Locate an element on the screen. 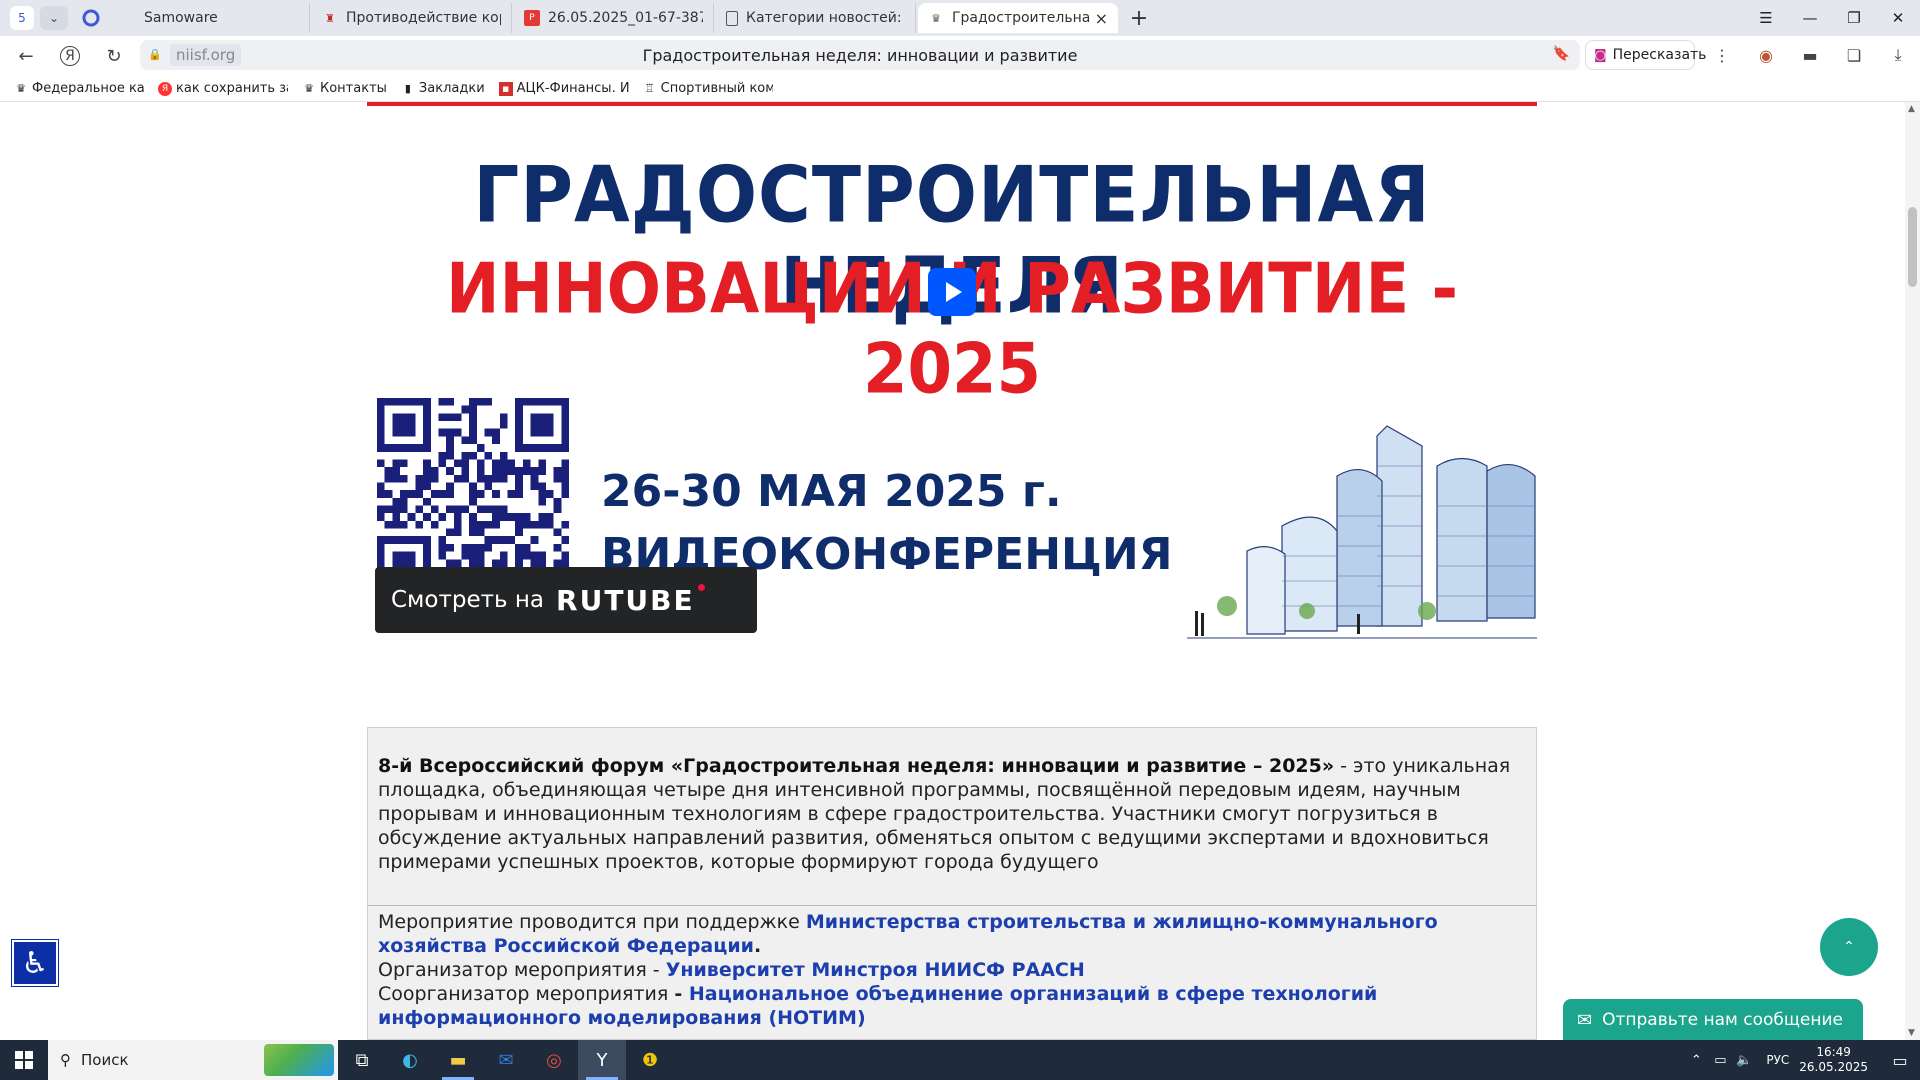 This screenshot has height=1080, width=1920. close-window-icon: ✕ is located at coordinates (1898, 18).